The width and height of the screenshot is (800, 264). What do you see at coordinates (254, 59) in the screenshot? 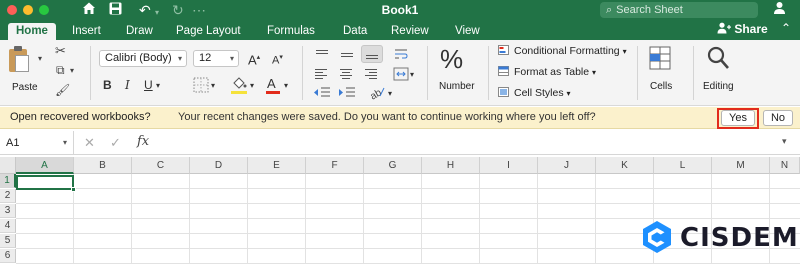
I see `increase-font-size-icon: A▴` at bounding box center [254, 59].